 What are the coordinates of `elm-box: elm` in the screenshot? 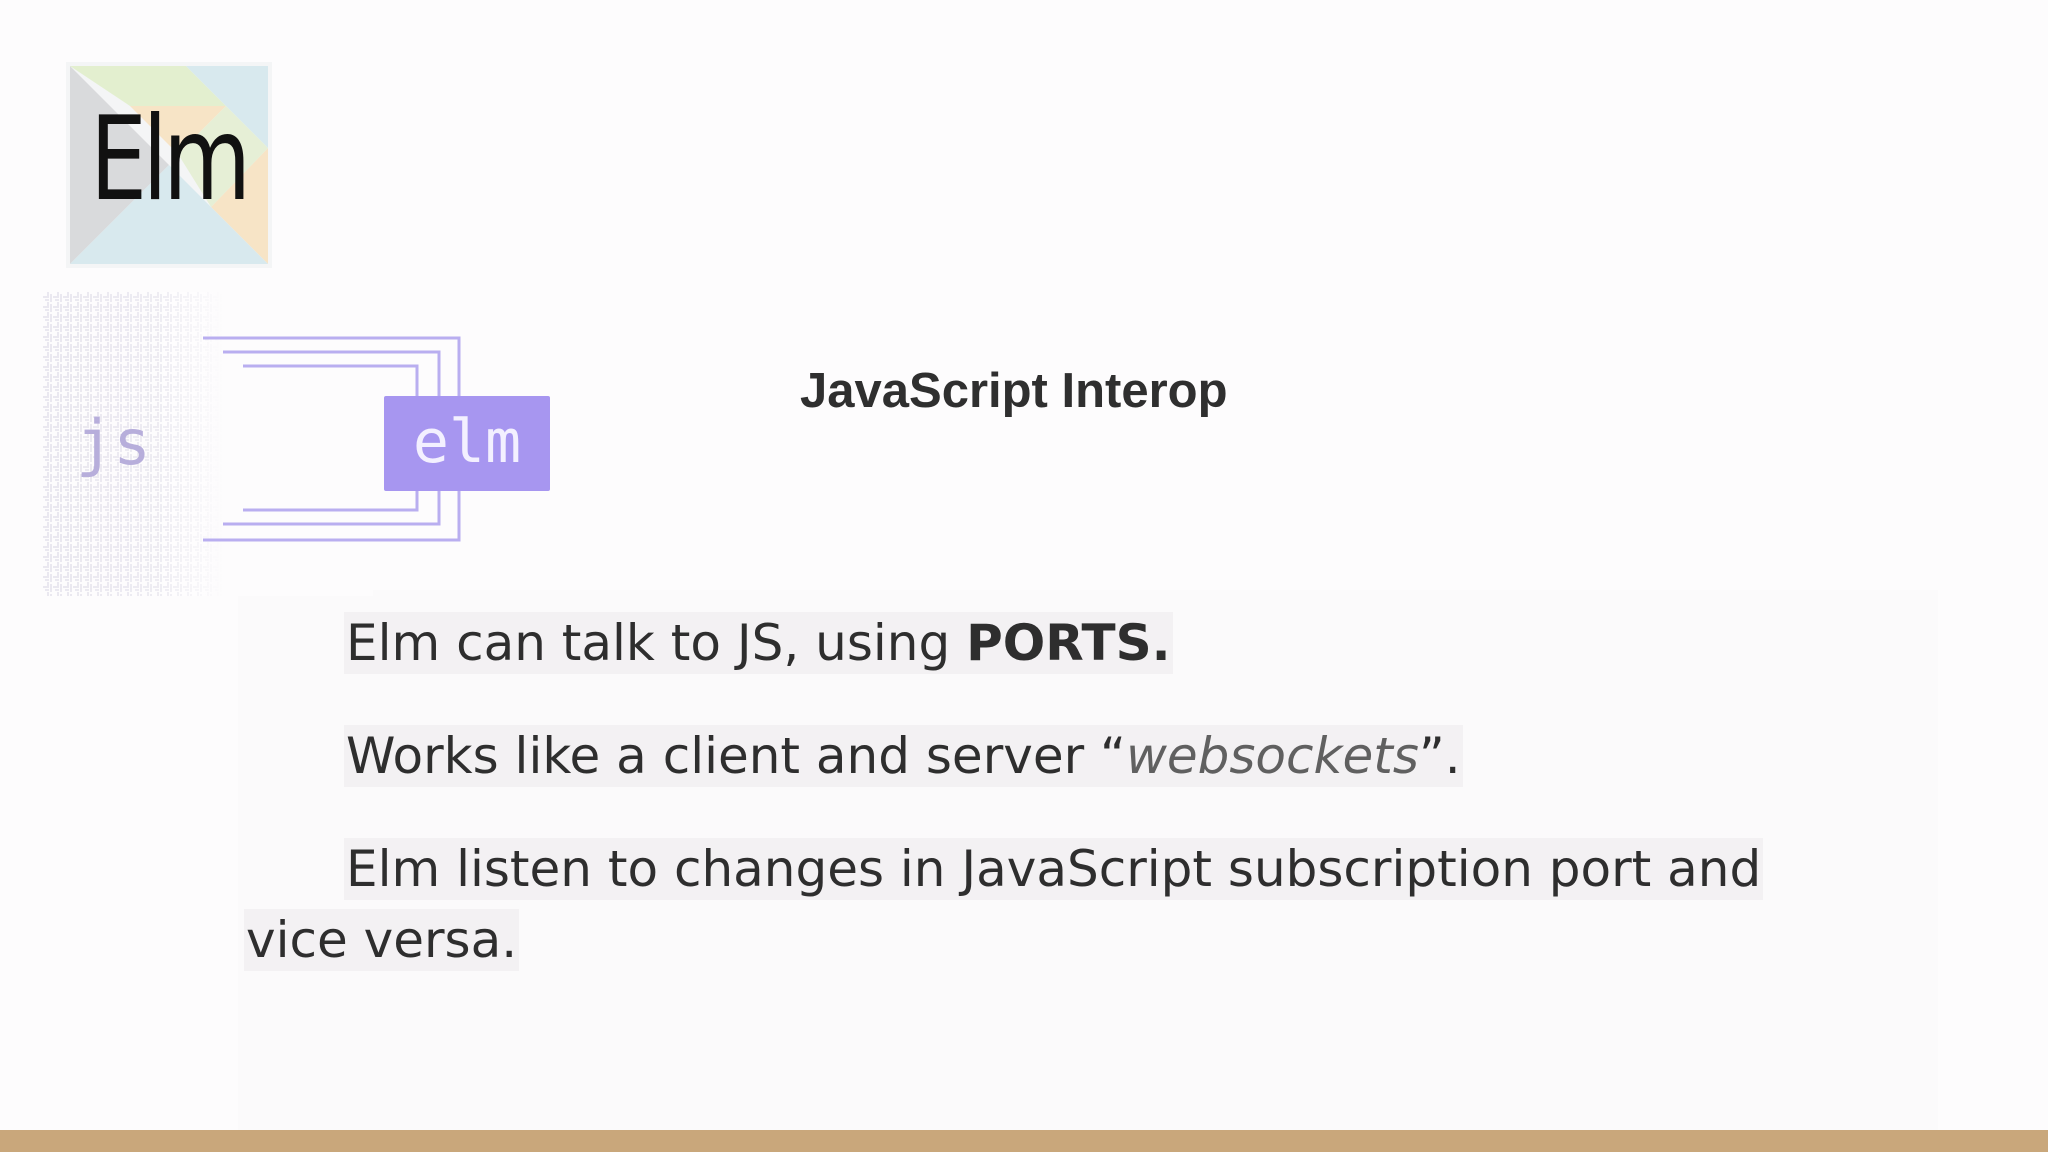 It's located at (467, 443).